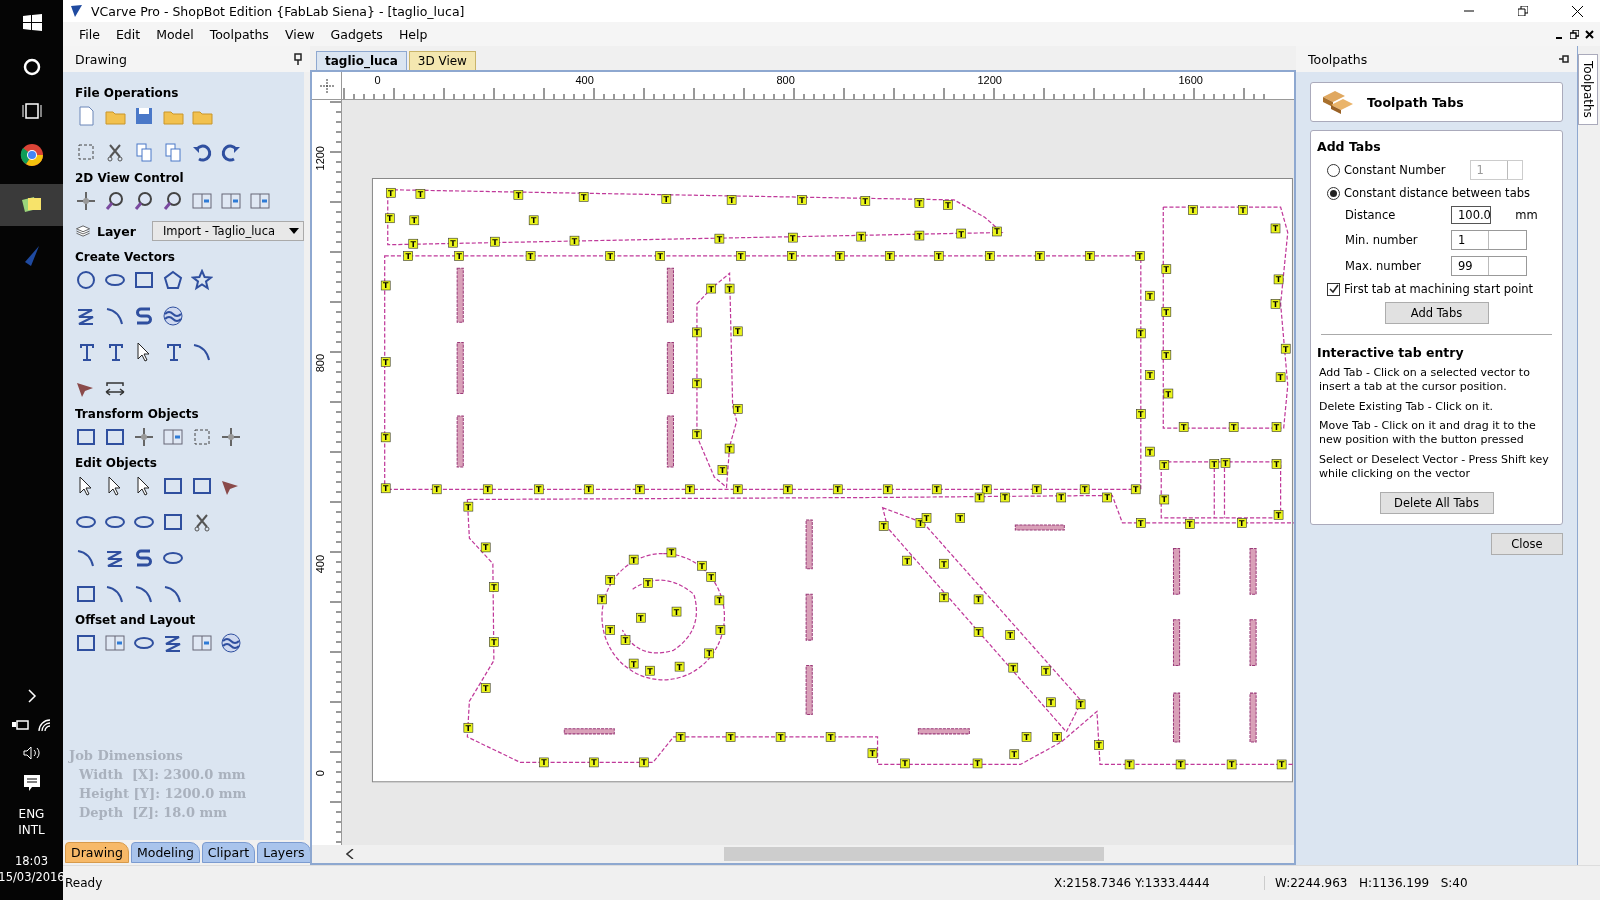 This screenshot has height=900, width=1600. Describe the element at coordinates (19, 725) in the screenshot. I see `battery-icon` at that location.